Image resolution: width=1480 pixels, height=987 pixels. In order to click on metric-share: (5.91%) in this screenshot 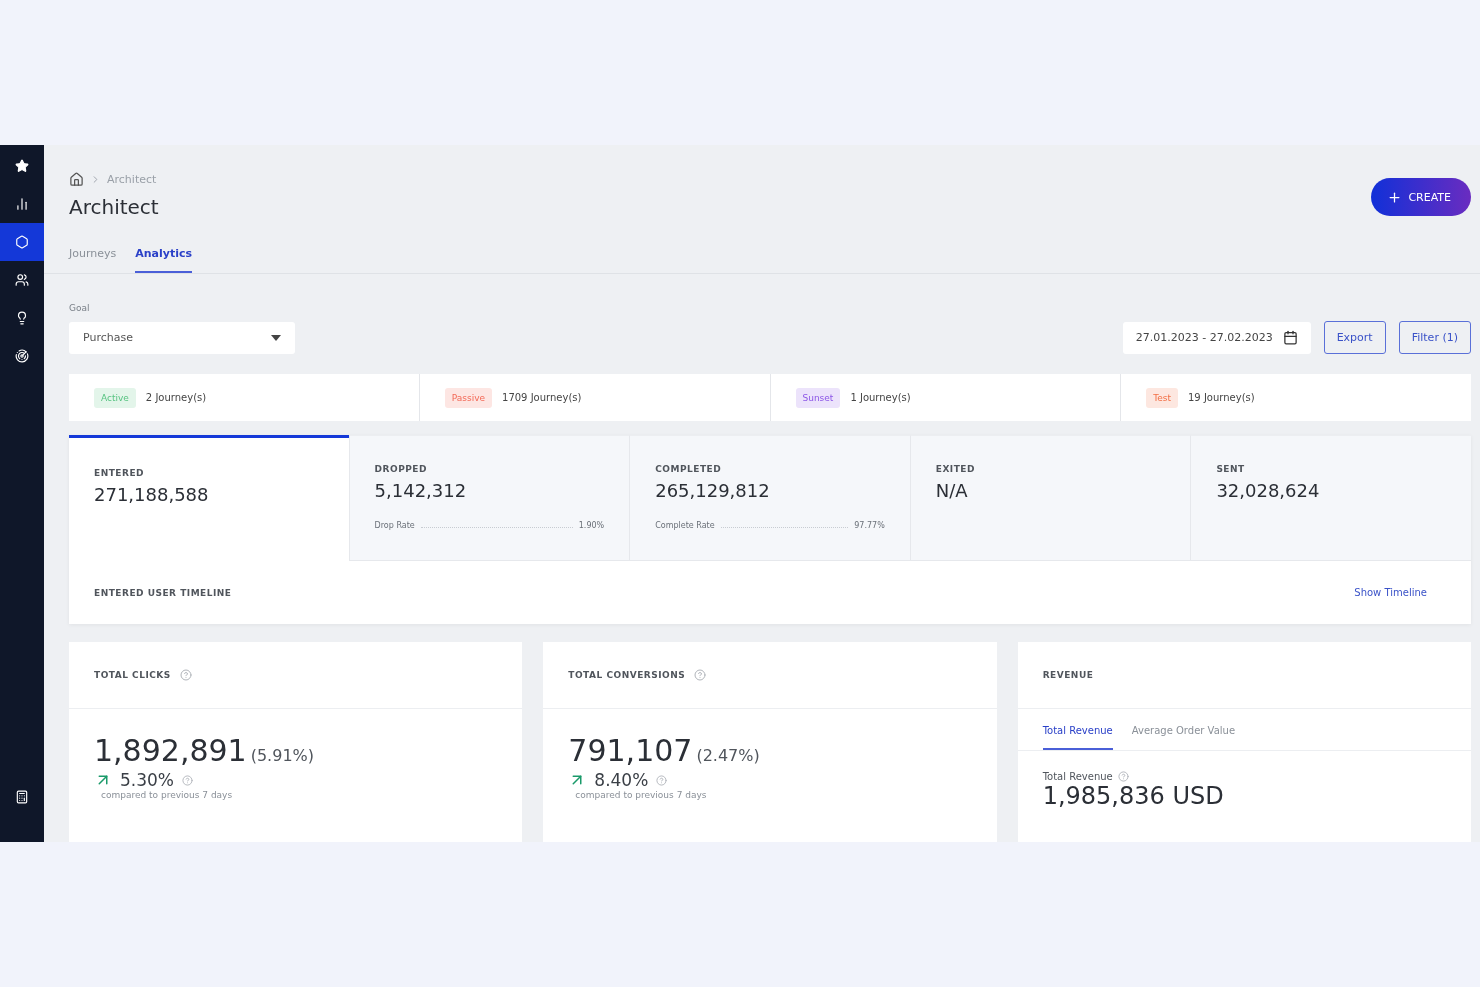, I will do `click(282, 755)`.